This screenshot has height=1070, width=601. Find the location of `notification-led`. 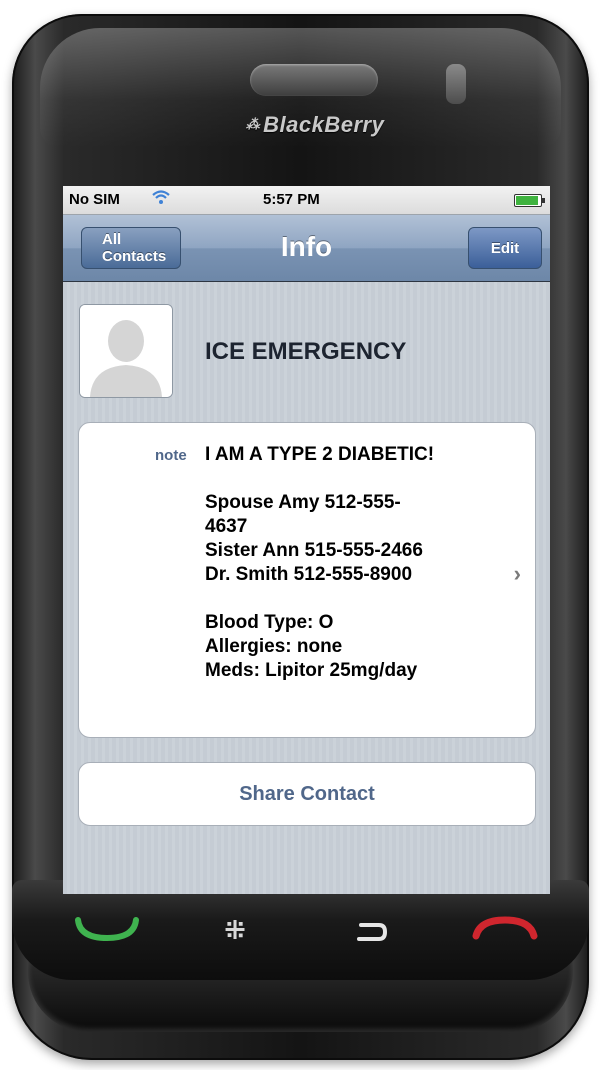

notification-led is located at coordinates (456, 84).